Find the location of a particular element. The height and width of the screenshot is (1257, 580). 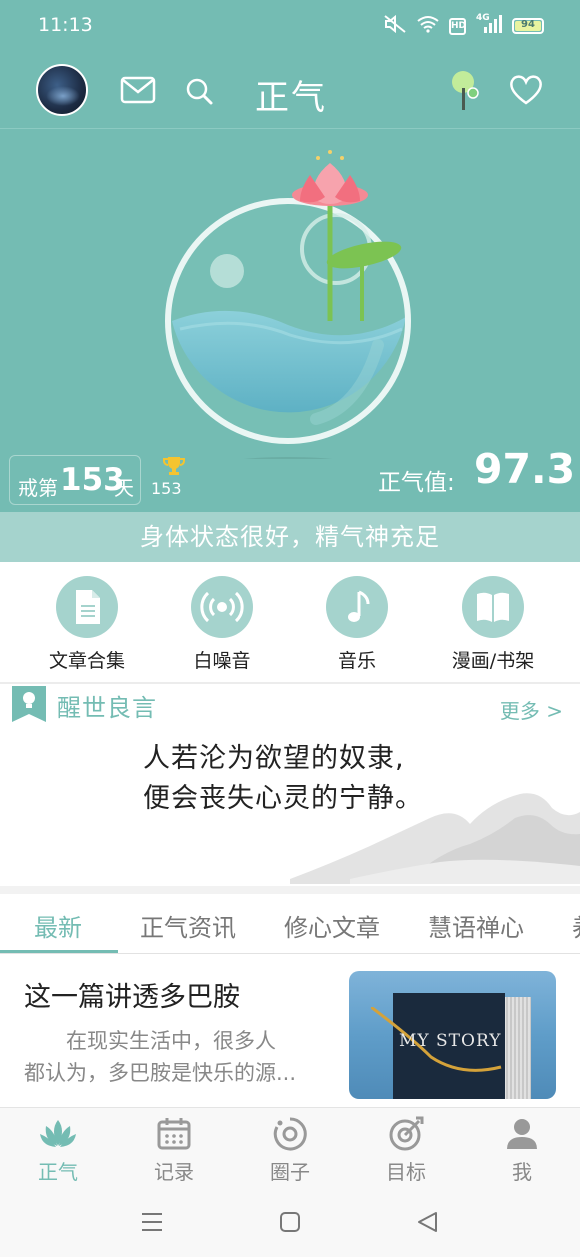

lotus-icon is located at coordinates (58, 1133).